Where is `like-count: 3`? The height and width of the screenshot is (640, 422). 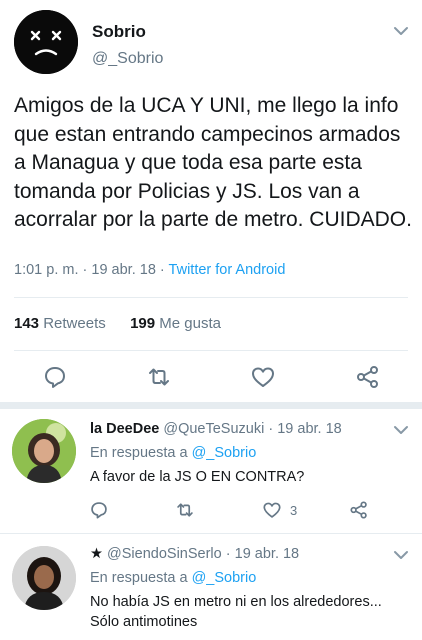 like-count: 3 is located at coordinates (294, 510).